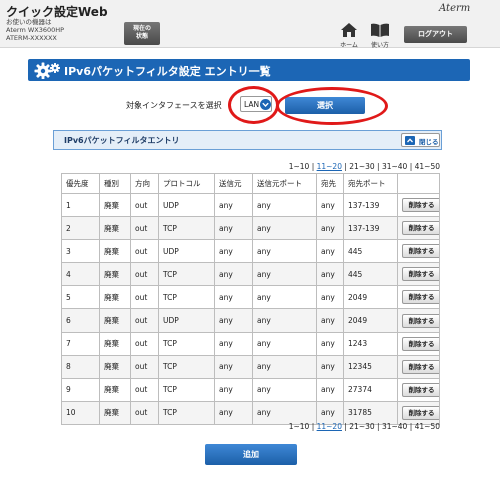 This screenshot has height=488, width=500. Describe the element at coordinates (80, 366) in the screenshot. I see `cell-priority: 8` at that location.